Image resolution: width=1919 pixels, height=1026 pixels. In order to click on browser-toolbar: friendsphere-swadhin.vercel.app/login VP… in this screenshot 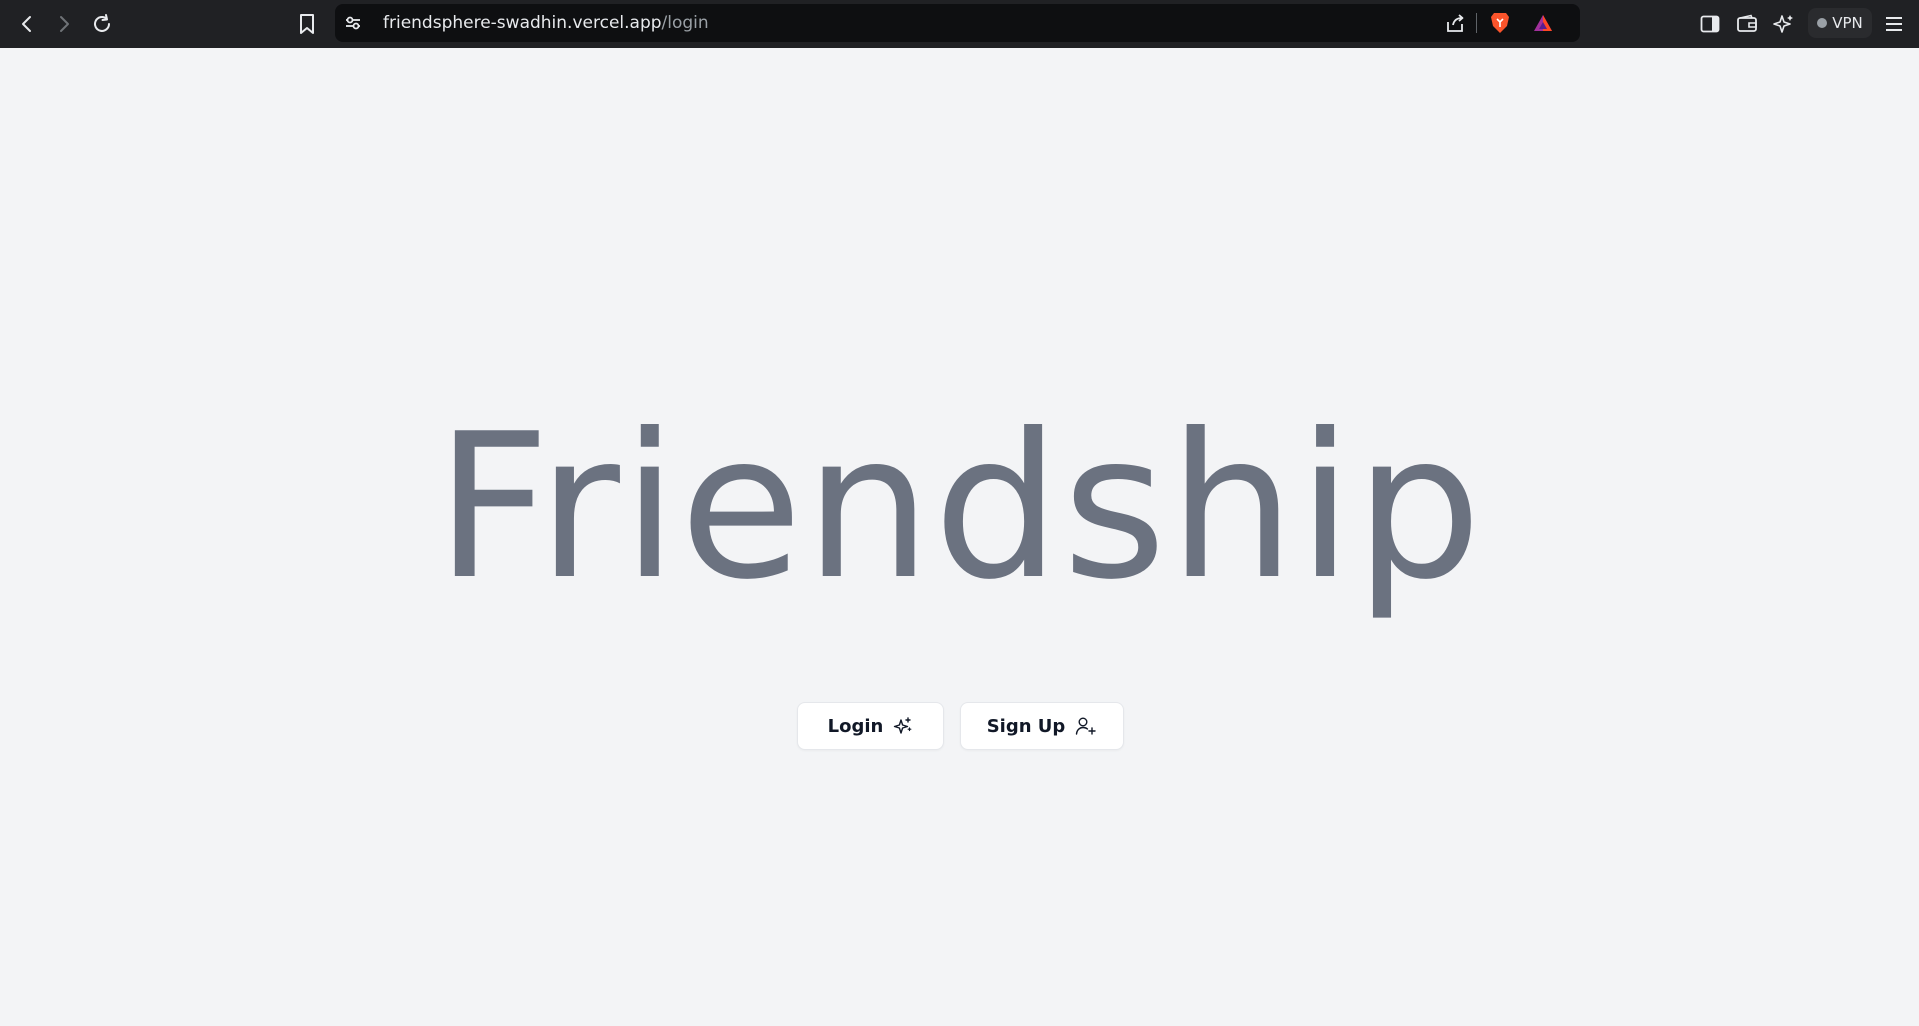, I will do `click(959, 24)`.